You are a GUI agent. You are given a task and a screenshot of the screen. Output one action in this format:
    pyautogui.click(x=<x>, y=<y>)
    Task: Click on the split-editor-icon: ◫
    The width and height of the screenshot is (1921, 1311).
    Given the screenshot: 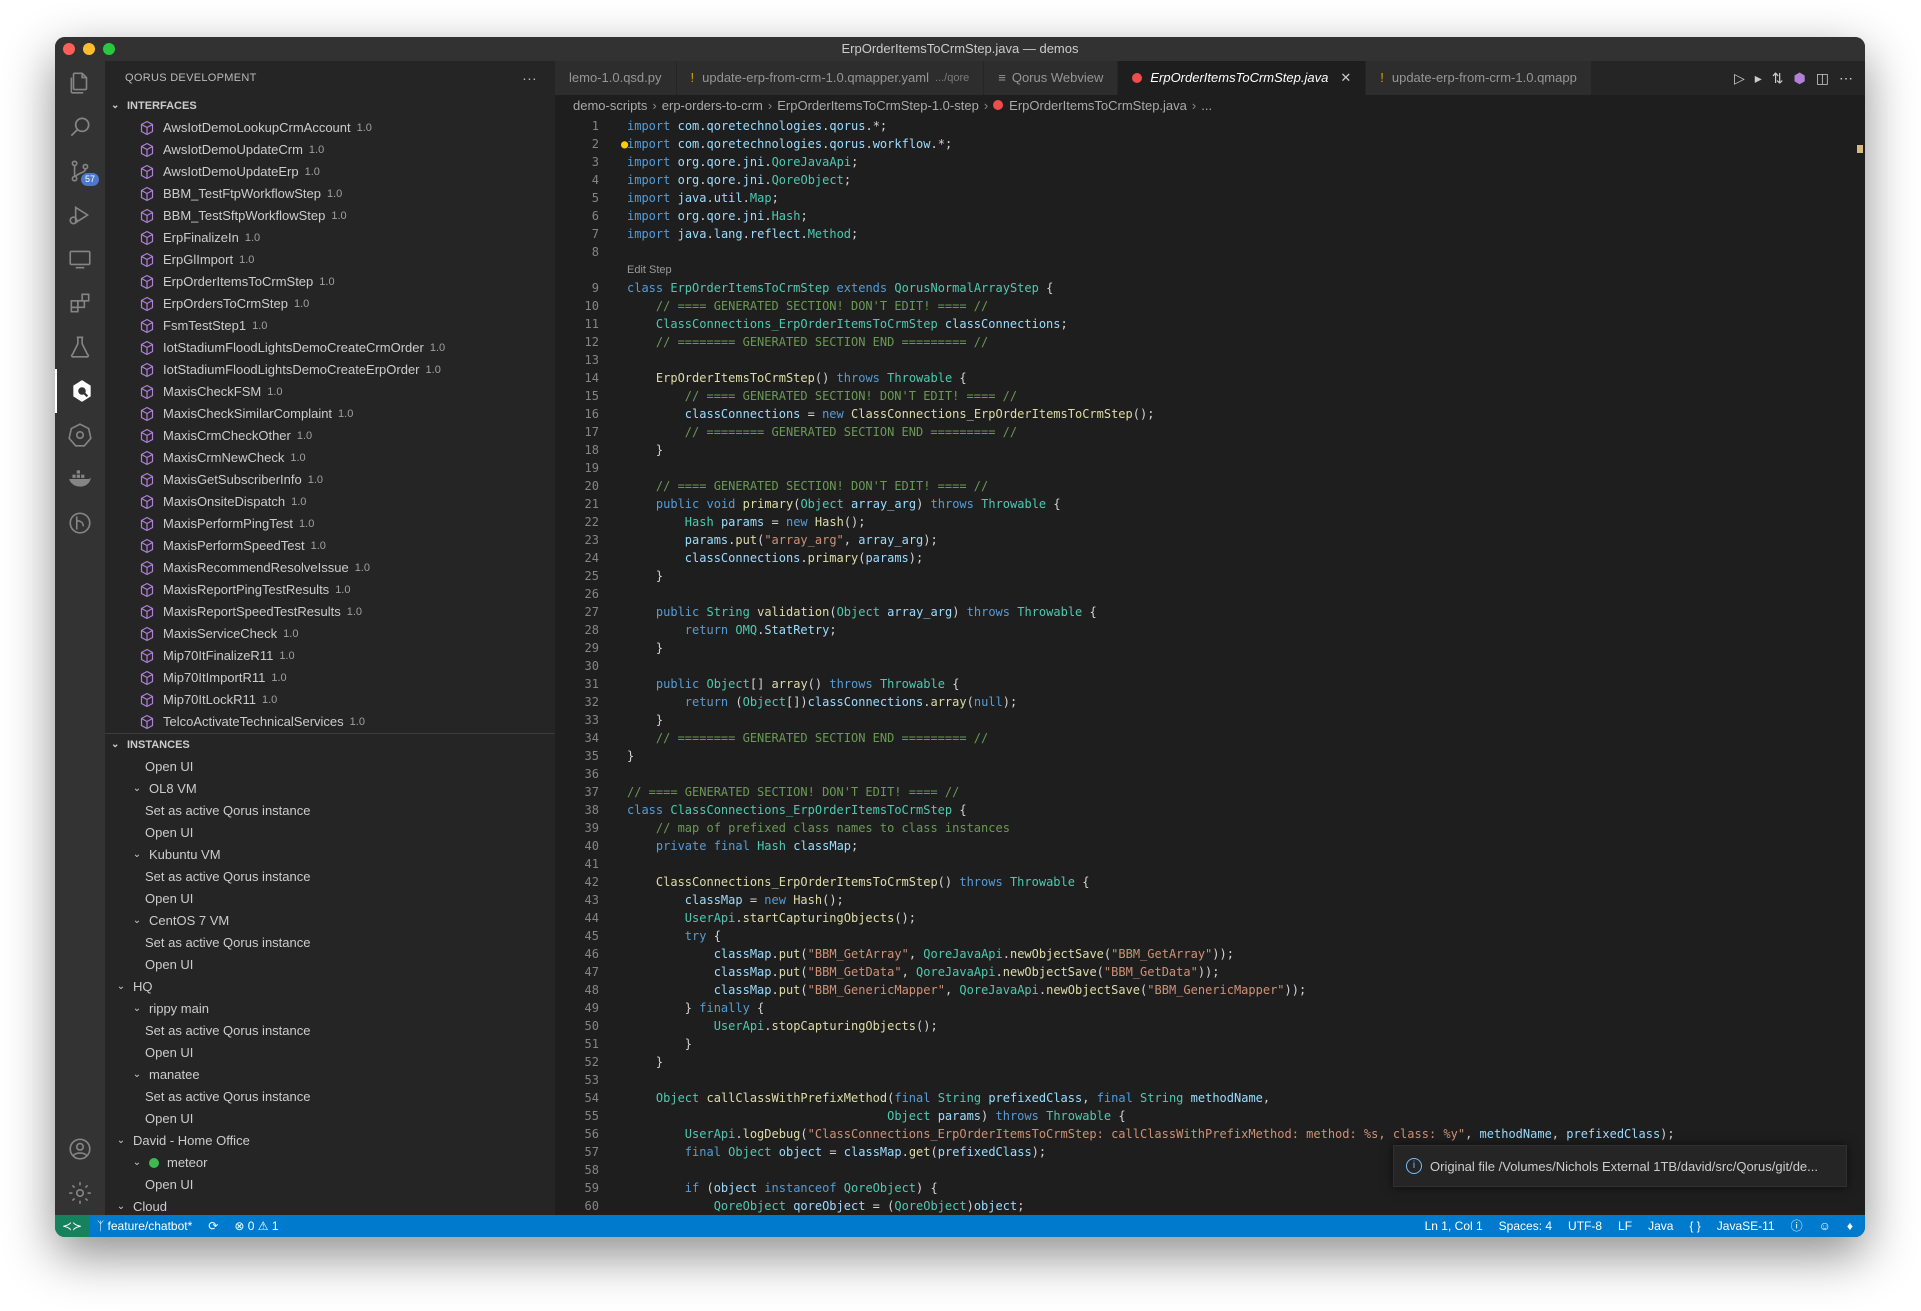 What is the action you would take?
    pyautogui.click(x=1822, y=78)
    